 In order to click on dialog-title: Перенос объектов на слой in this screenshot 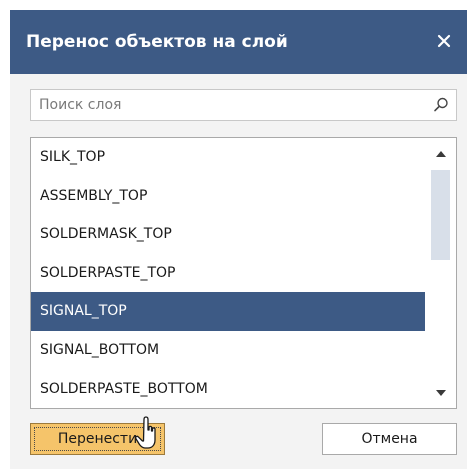, I will do `click(157, 42)`.